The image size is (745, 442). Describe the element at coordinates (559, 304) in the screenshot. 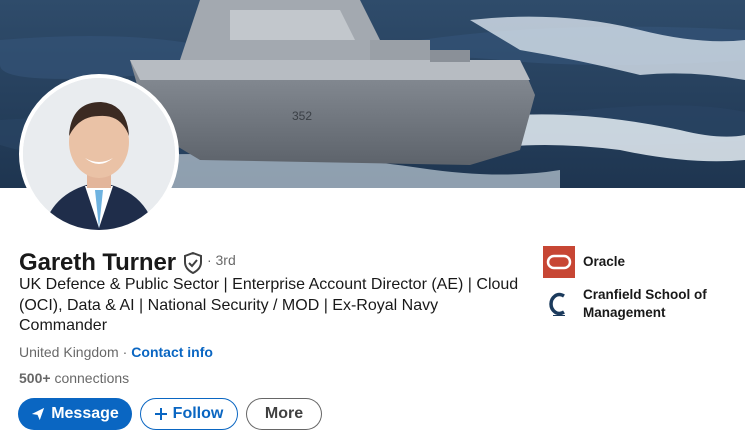

I see `cranfield-logo-icon` at that location.